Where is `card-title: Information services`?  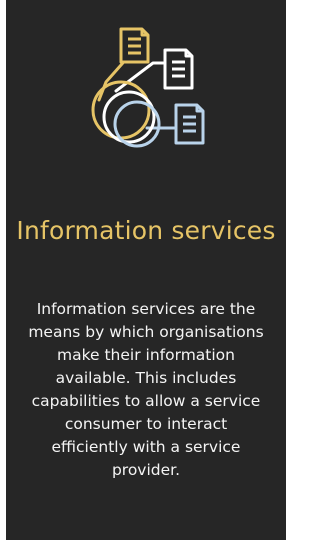 card-title: Information services is located at coordinates (146, 230).